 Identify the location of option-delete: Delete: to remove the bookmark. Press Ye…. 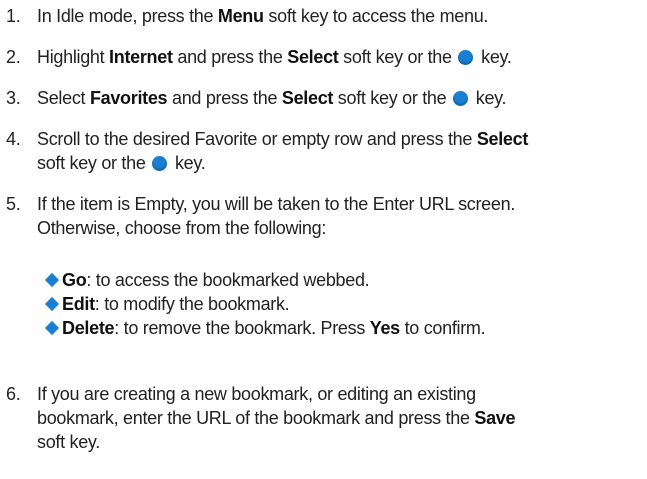
(265, 328).